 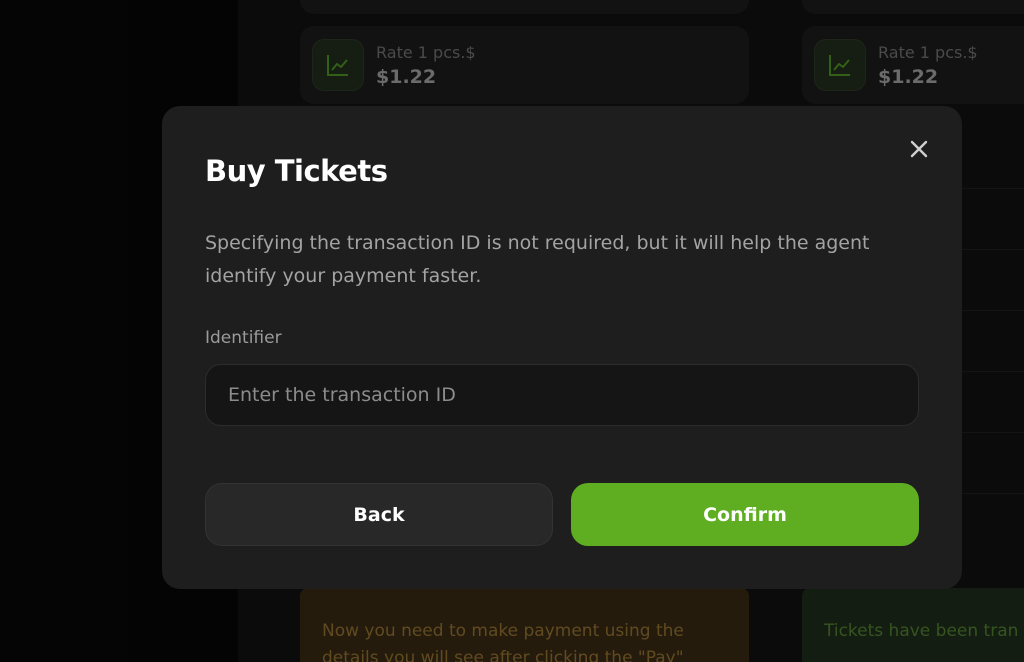 What do you see at coordinates (379, 514) in the screenshot?
I see `back-button: Back` at bounding box center [379, 514].